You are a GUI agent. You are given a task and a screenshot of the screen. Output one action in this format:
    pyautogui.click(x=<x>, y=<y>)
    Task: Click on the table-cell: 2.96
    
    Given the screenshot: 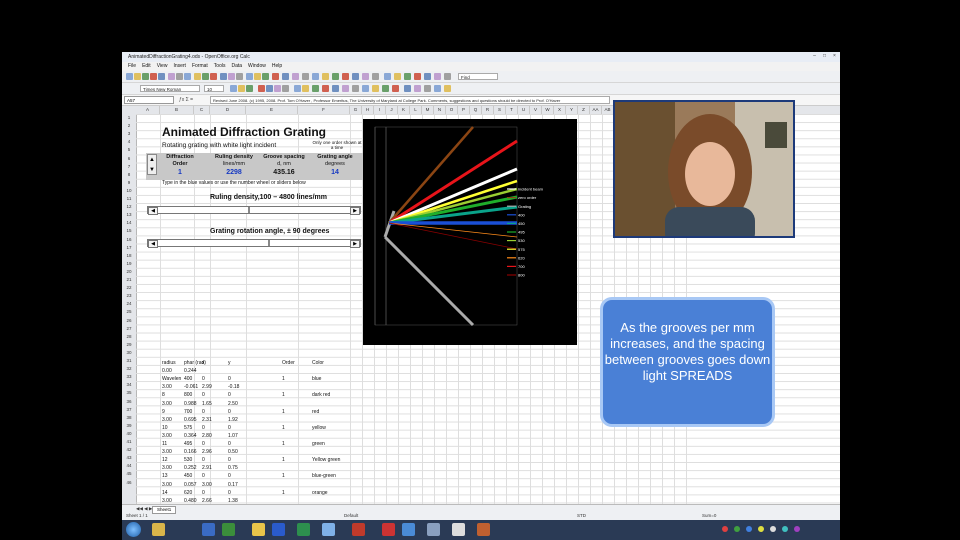 What is the action you would take?
    pyautogui.click(x=207, y=452)
    